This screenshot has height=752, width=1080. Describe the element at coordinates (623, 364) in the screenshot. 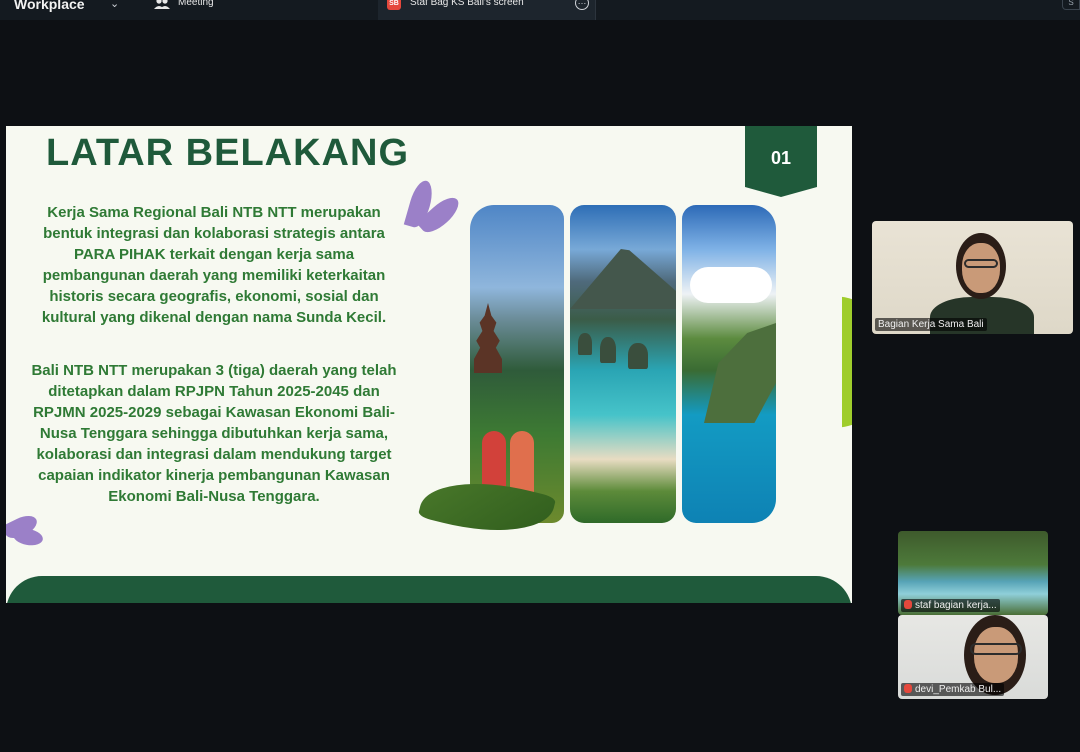

I see `photo-volcano-beach` at that location.